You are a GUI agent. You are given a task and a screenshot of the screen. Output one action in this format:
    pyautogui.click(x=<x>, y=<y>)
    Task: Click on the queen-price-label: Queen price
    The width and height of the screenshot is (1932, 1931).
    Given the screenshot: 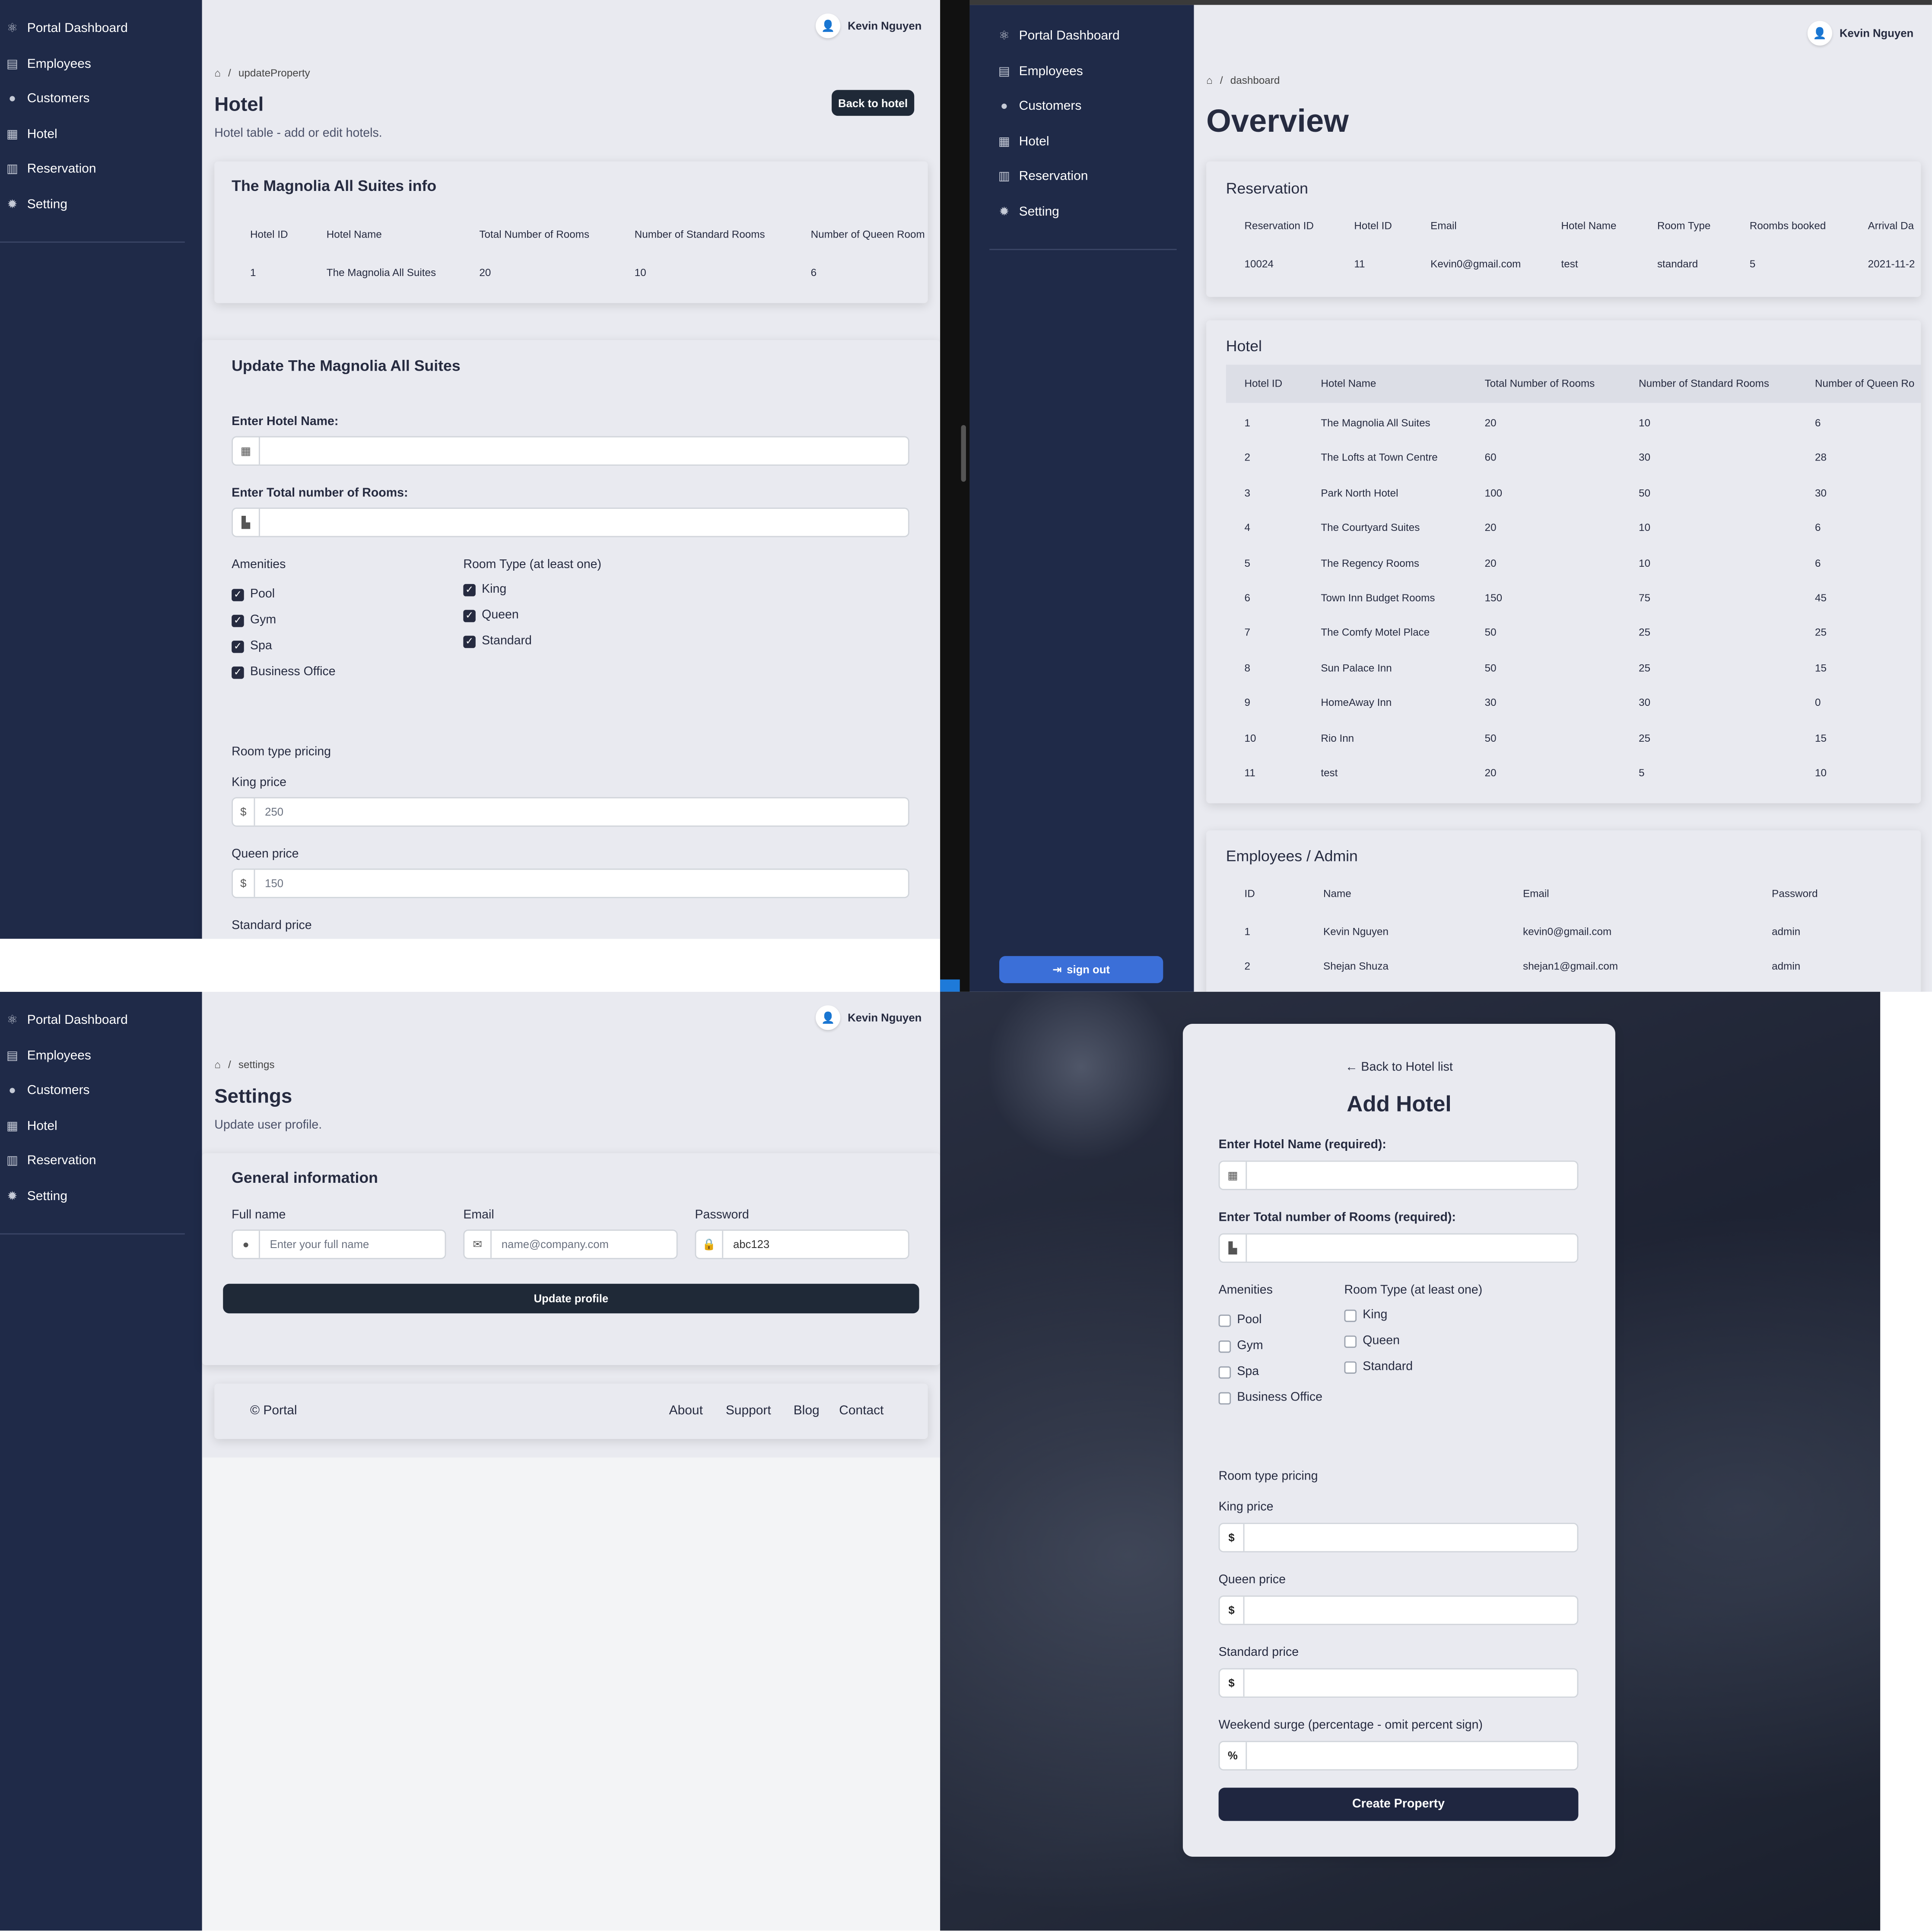 What is the action you would take?
    pyautogui.click(x=265, y=854)
    